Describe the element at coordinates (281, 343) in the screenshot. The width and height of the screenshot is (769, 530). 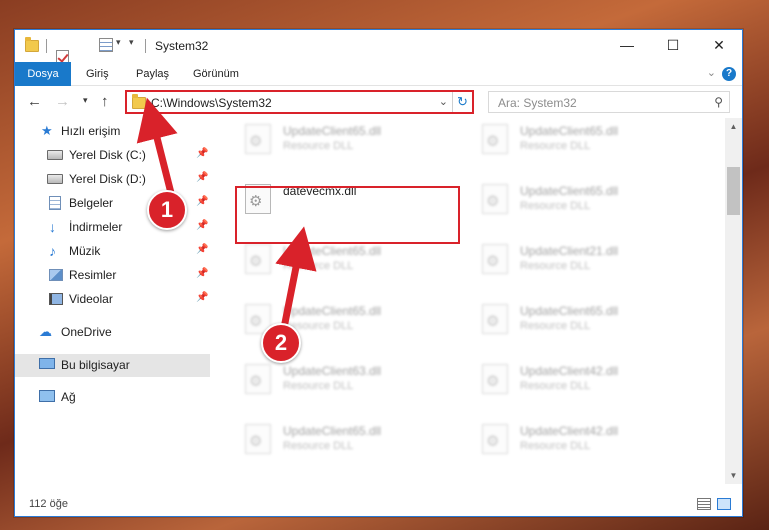
I see `step-2-callout: 2` at that location.